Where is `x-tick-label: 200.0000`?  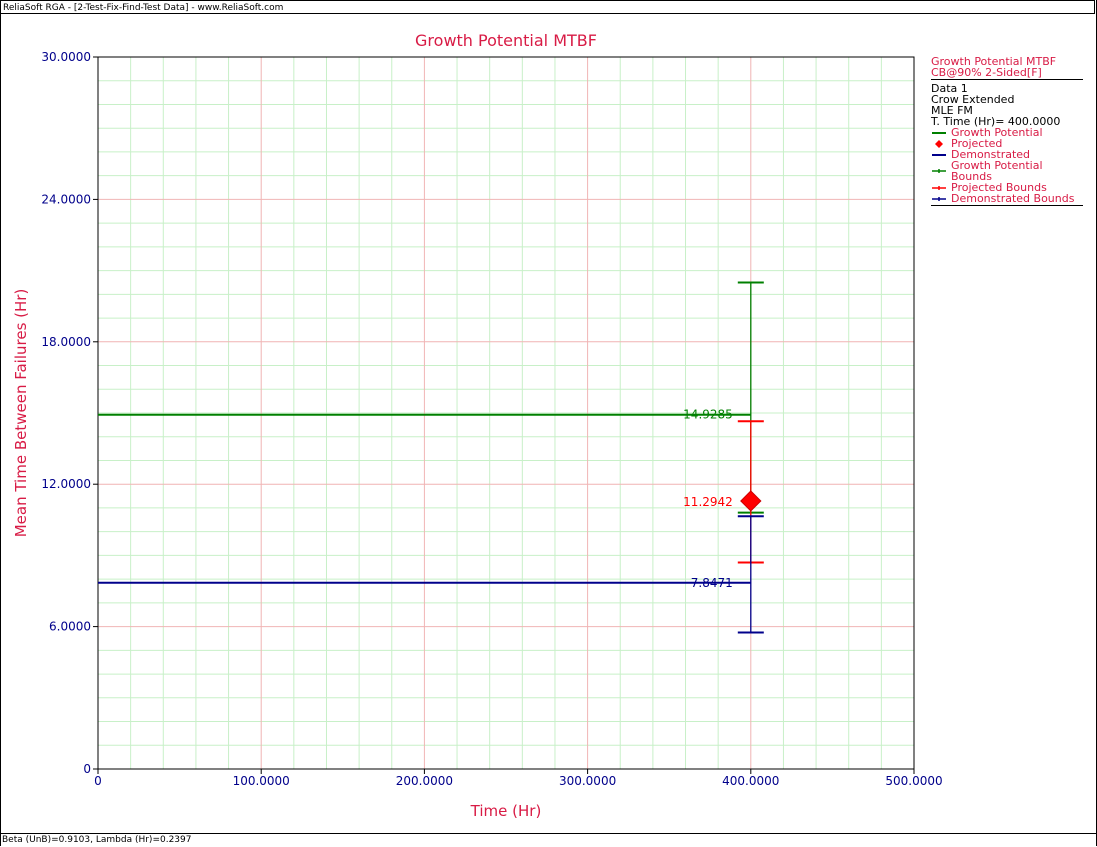
x-tick-label: 200.0000 is located at coordinates (424, 781).